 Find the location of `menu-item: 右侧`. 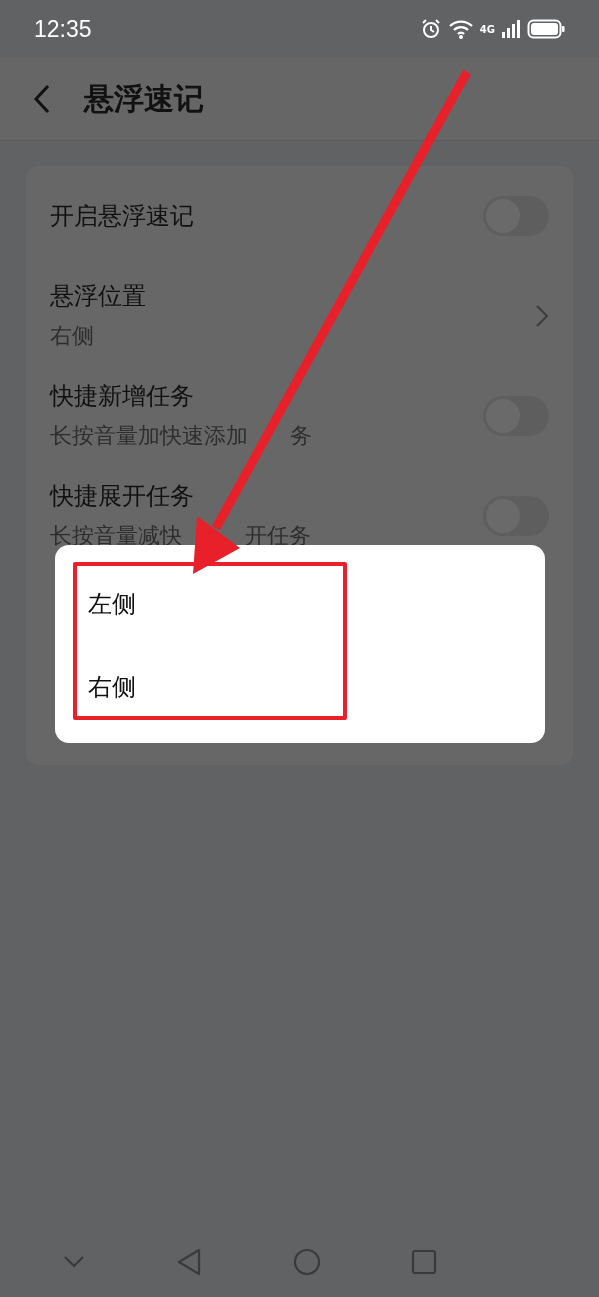

menu-item: 右侧 is located at coordinates (300, 691).